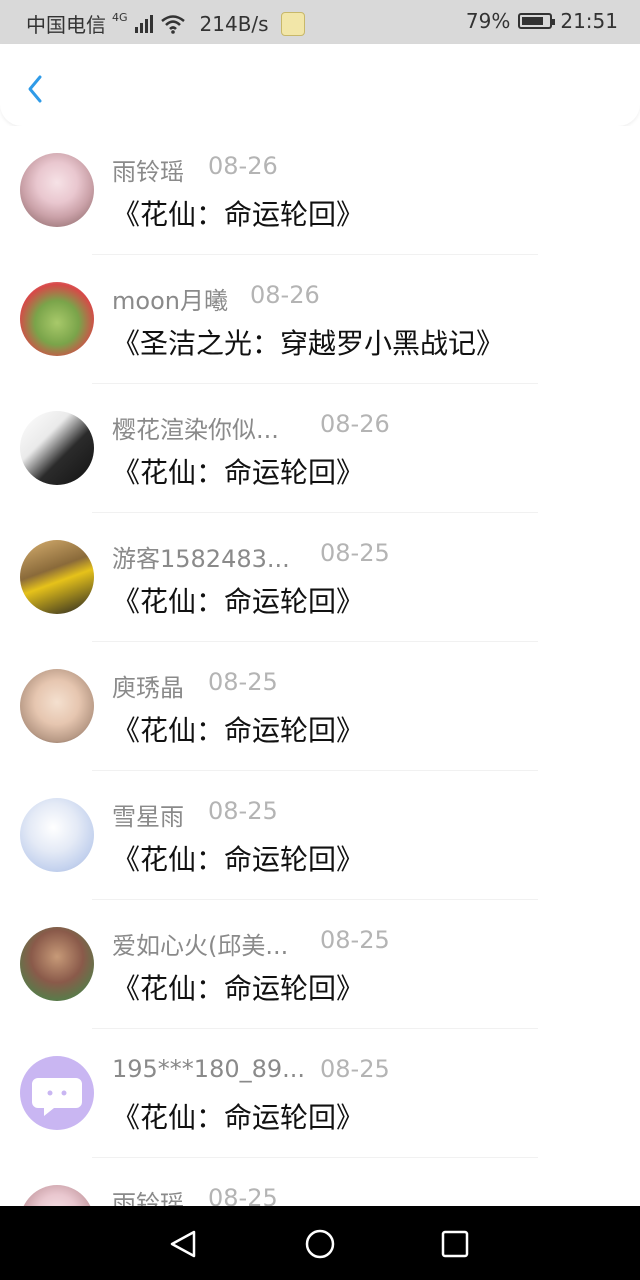 The height and width of the screenshot is (1280, 640). Describe the element at coordinates (320, 319) in the screenshot. I see `list-item: moon月曦 08-26 《圣洁之光：穿越罗小黑战记》` at that location.